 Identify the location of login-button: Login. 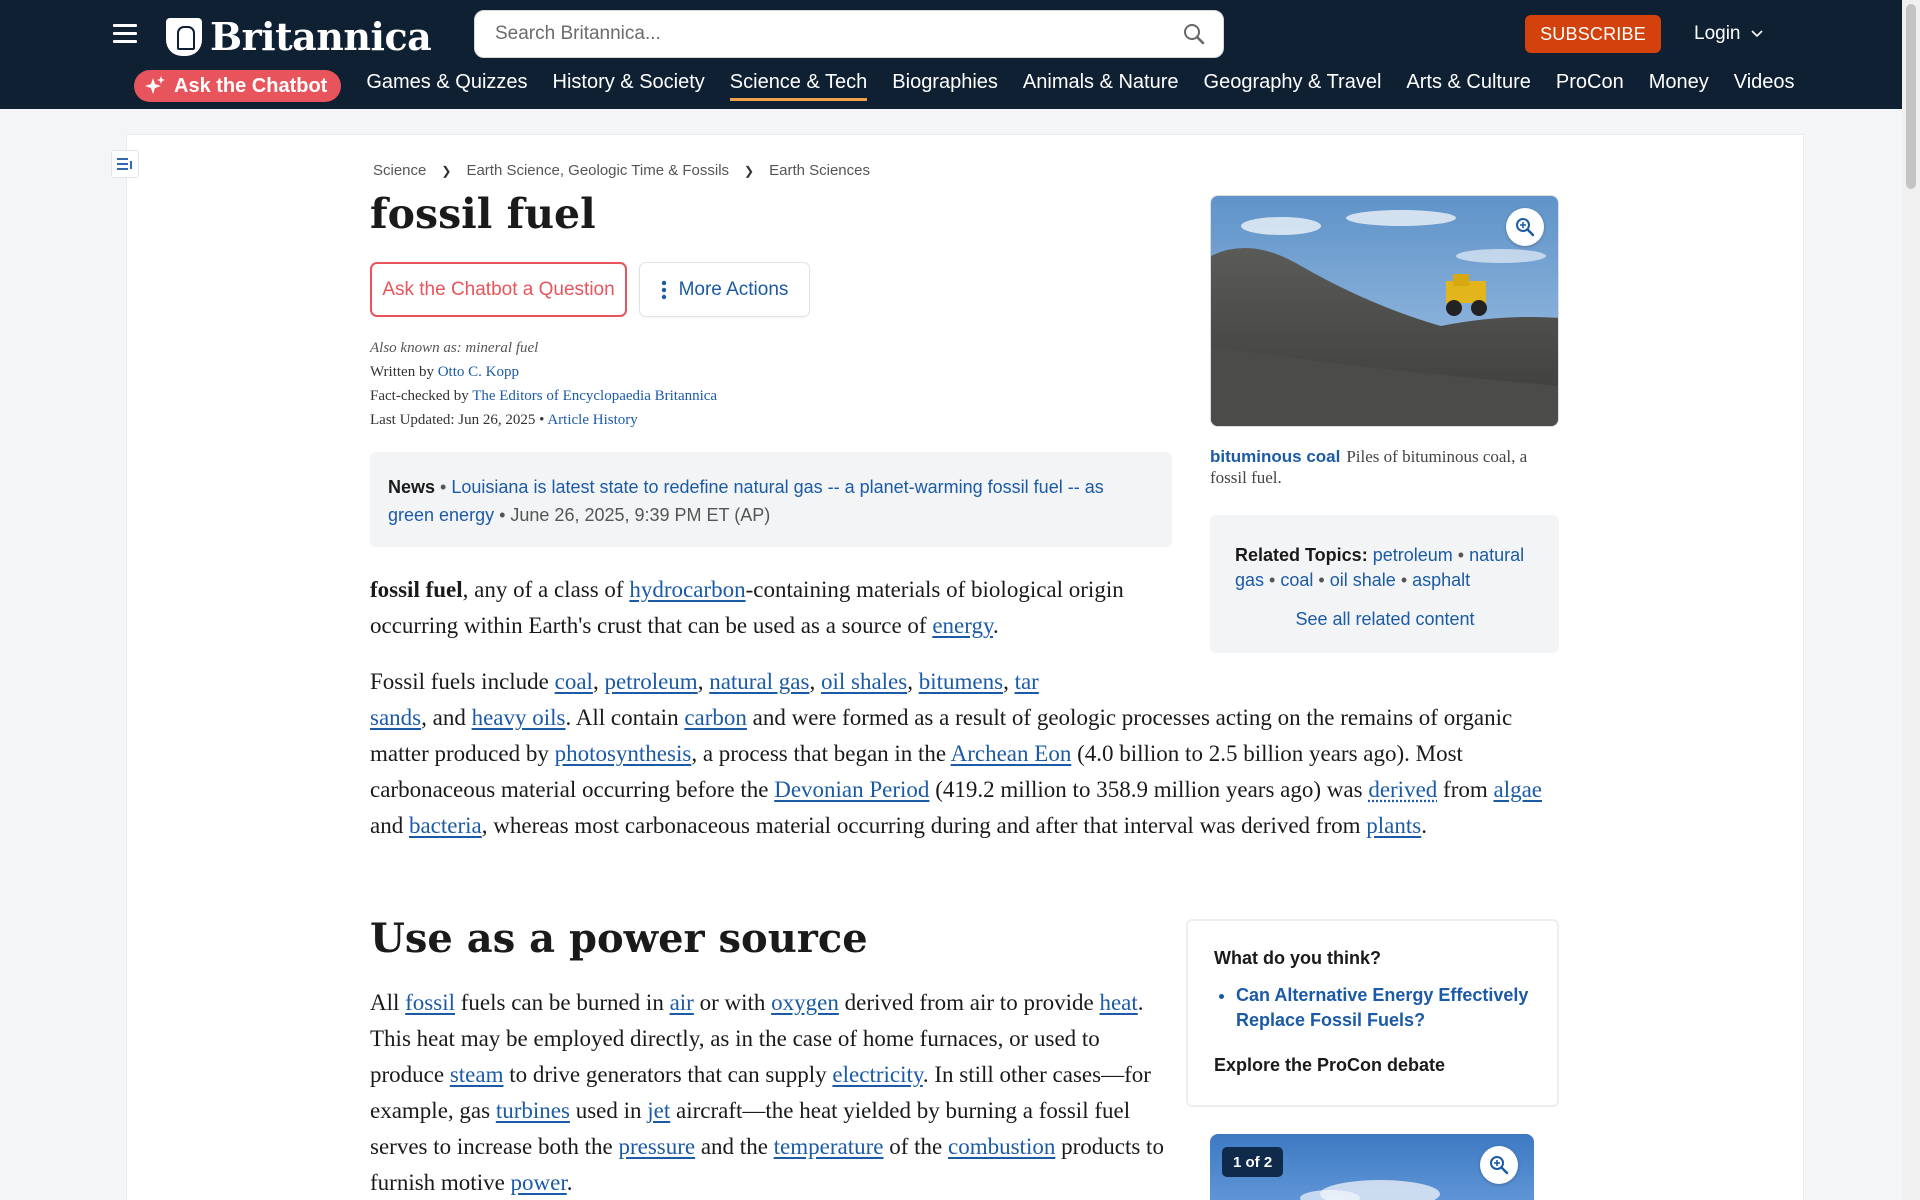
(1728, 34).